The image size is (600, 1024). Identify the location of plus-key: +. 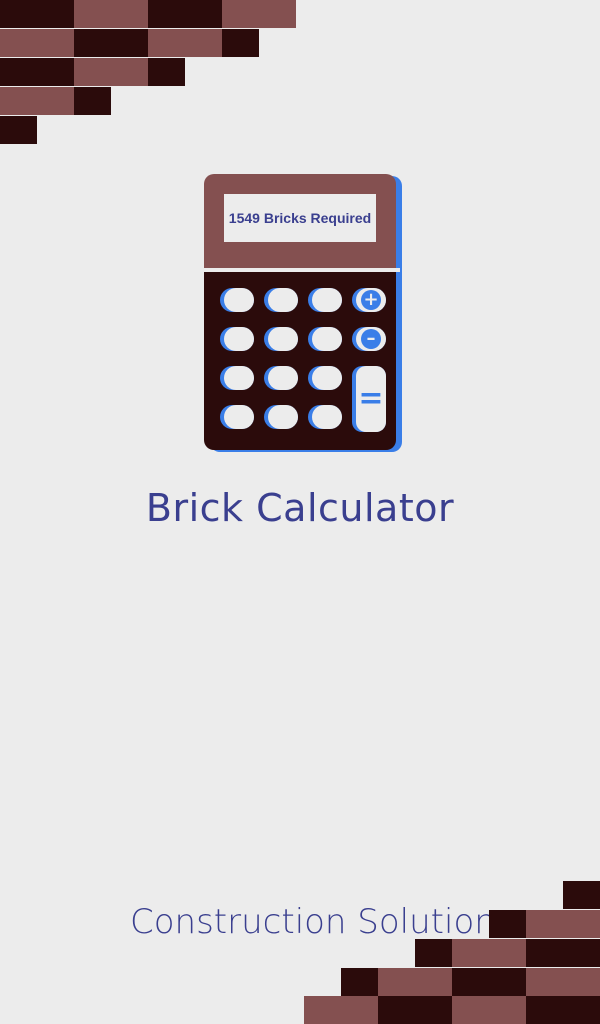
(369, 300).